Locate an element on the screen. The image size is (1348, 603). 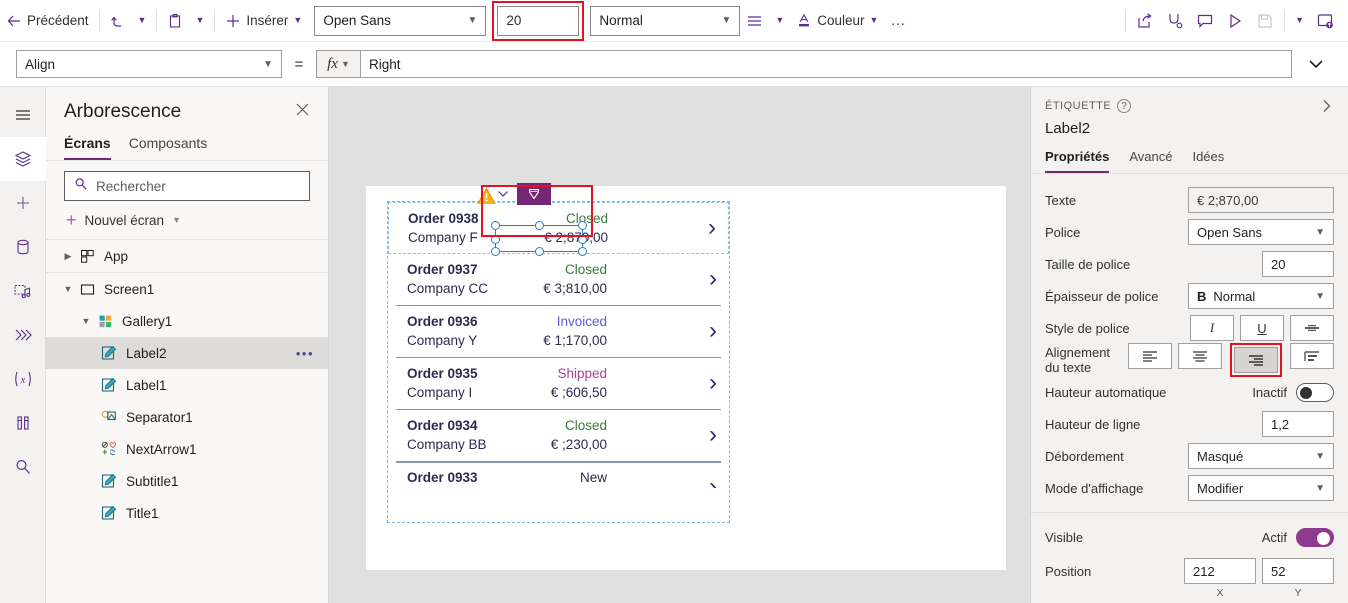
align-right-button is located at coordinates (1256, 360).